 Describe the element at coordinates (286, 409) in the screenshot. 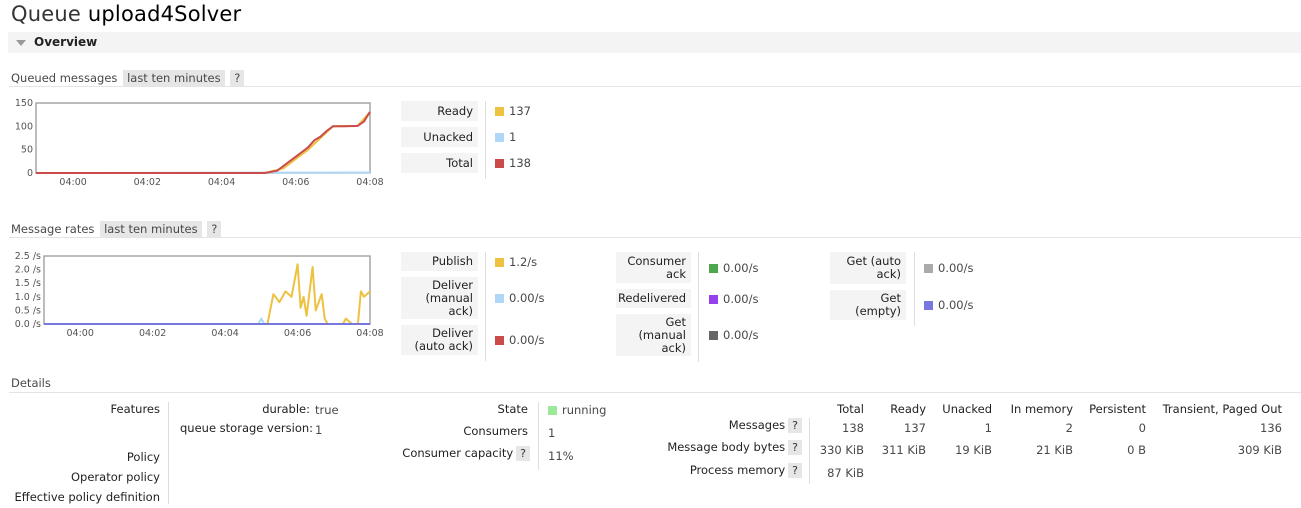

I see `feature-key: durable:` at that location.